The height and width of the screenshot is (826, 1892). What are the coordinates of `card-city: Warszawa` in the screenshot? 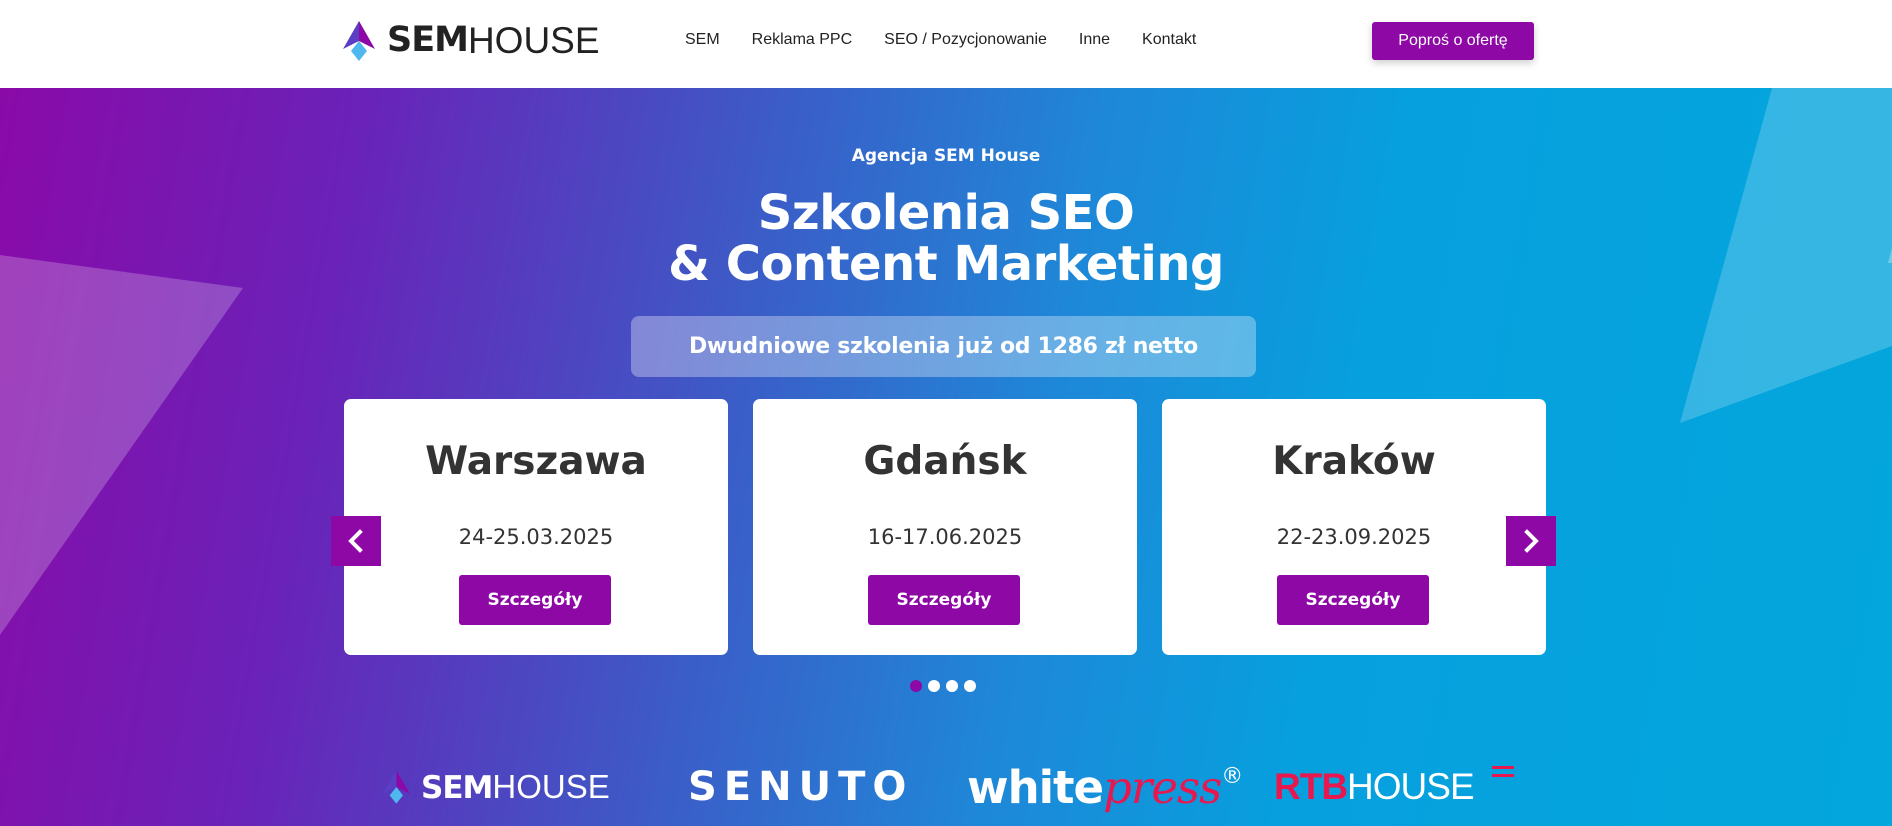 It's located at (536, 461).